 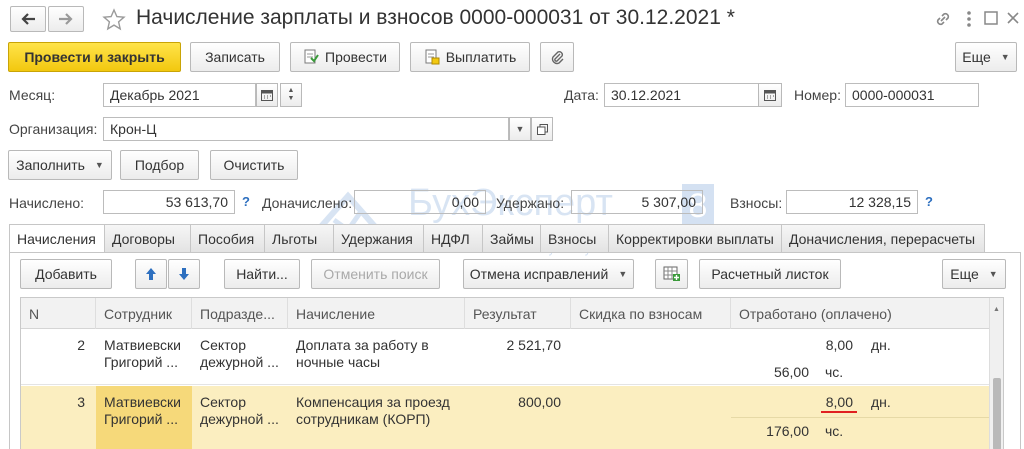 I want to click on undo-corrections-label: Отмена исправлений, so click(x=539, y=274).